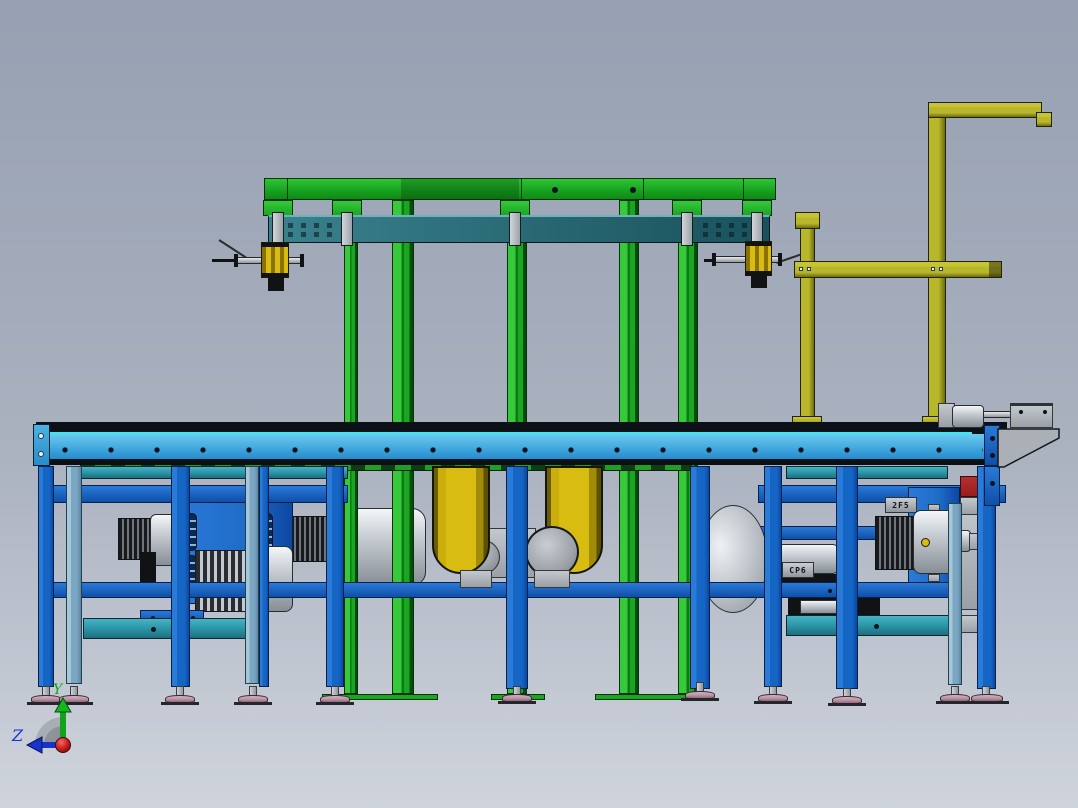 The height and width of the screenshot is (808, 1078). I want to click on flange-lug, so click(934, 578).